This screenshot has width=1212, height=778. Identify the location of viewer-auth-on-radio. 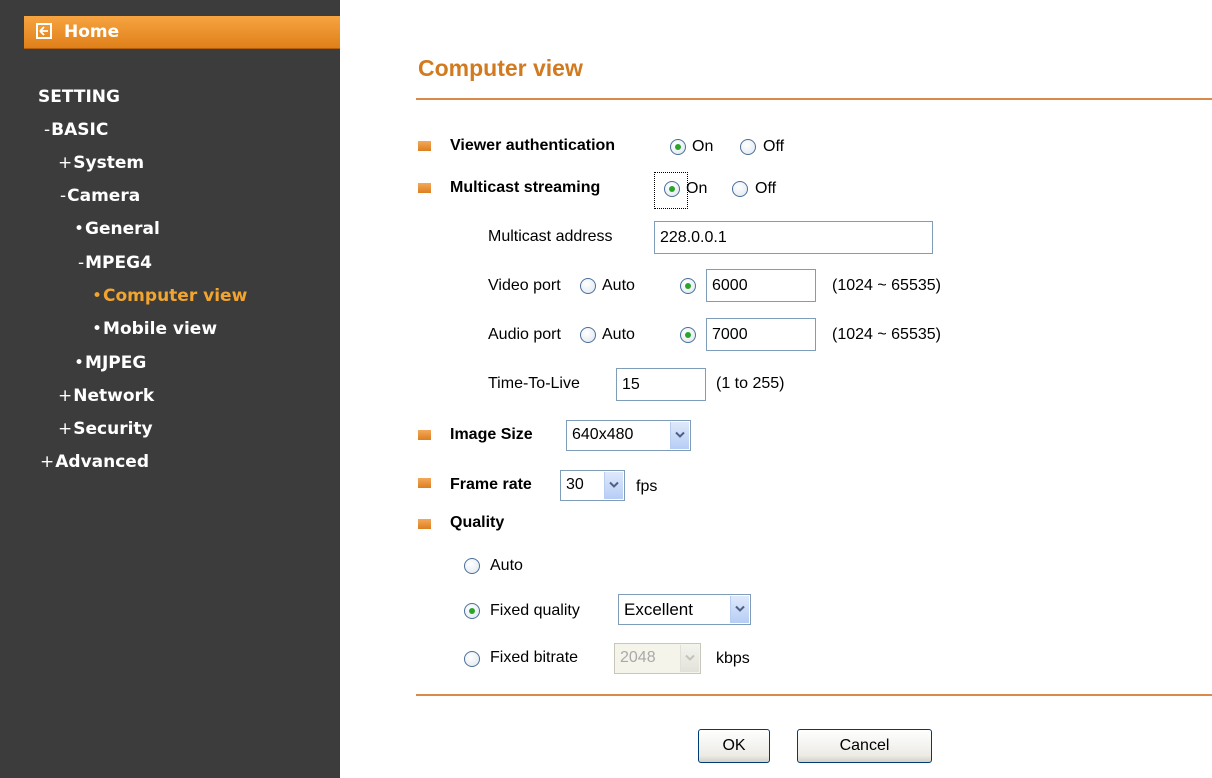
(678, 147).